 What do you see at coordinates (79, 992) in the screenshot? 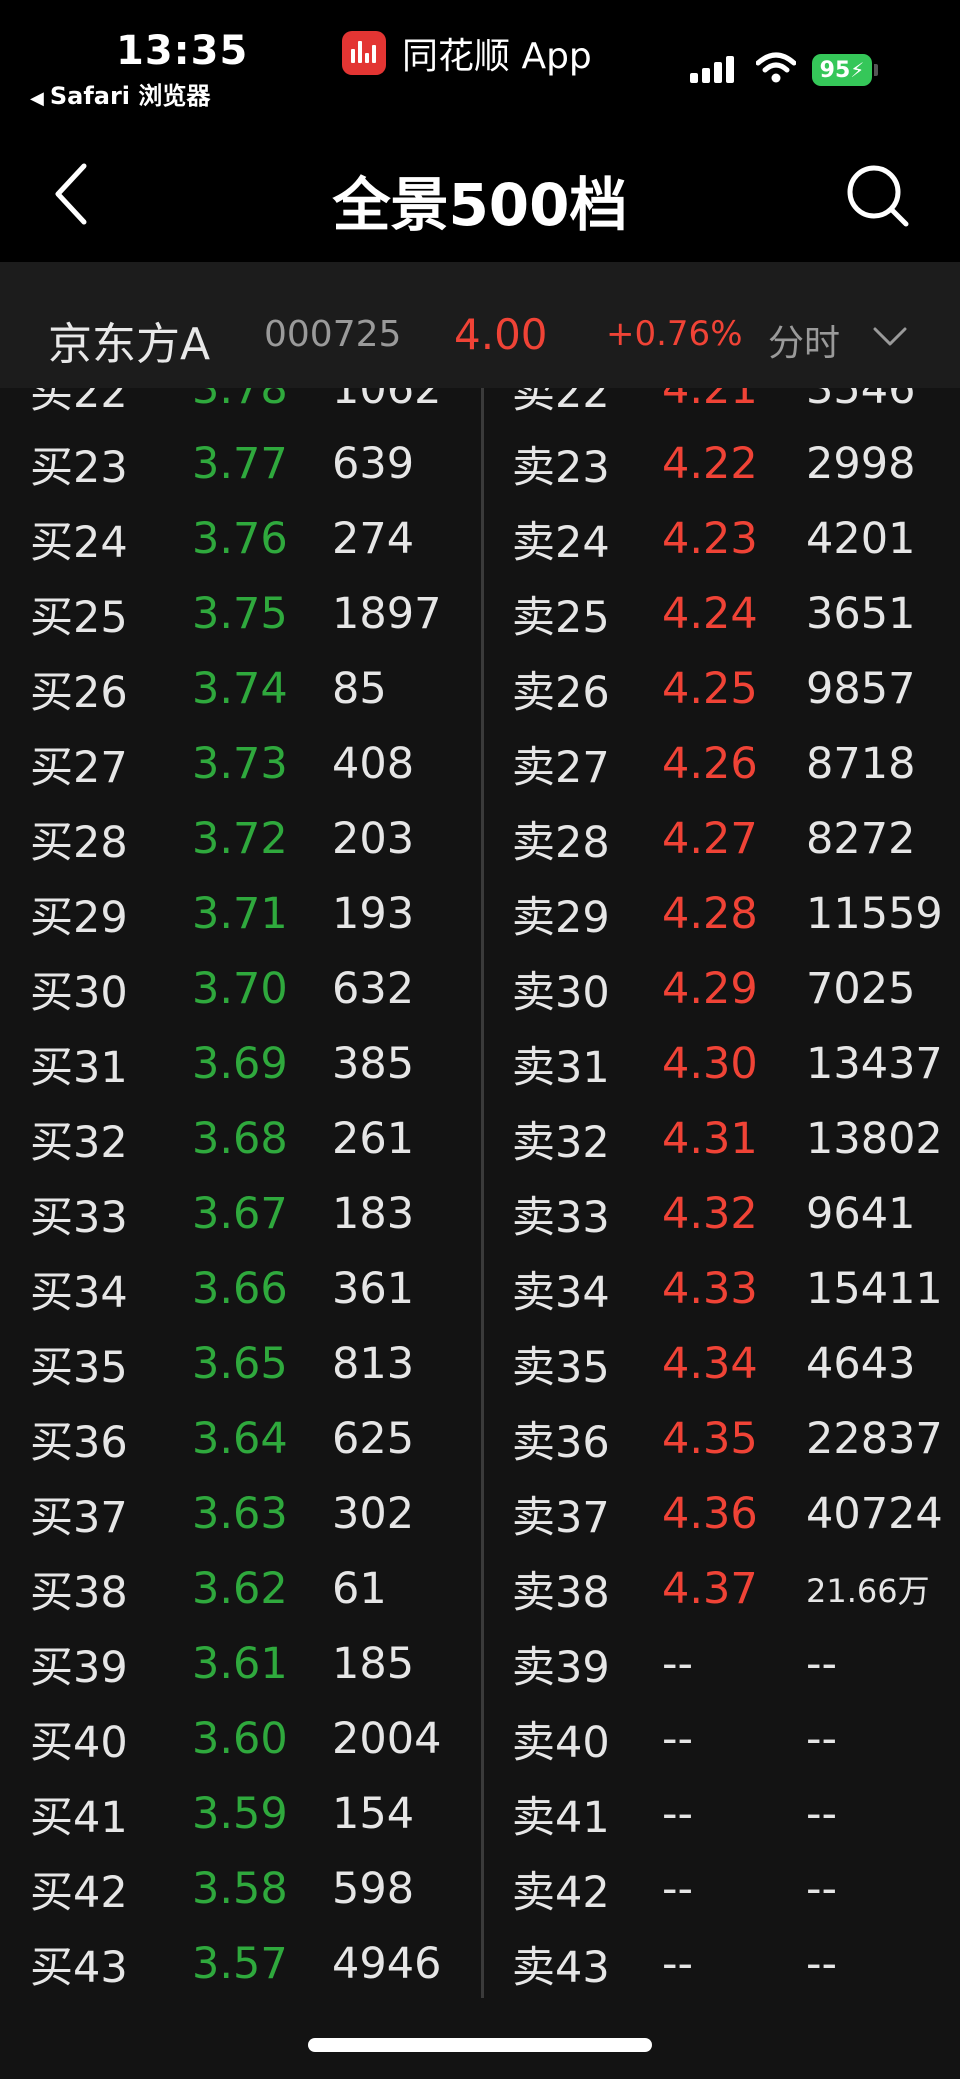
I see `bid-level: 买30` at bounding box center [79, 992].